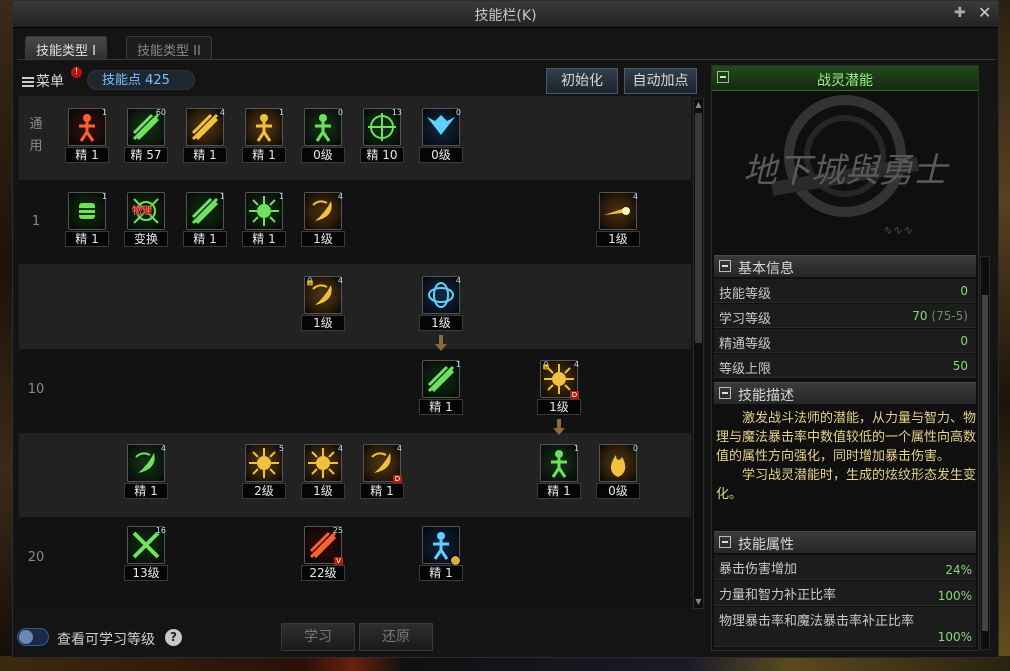 Image resolution: width=1010 pixels, height=671 pixels. Describe the element at coordinates (146, 221) in the screenshot. I see `skill-slot: 物理 变换` at that location.